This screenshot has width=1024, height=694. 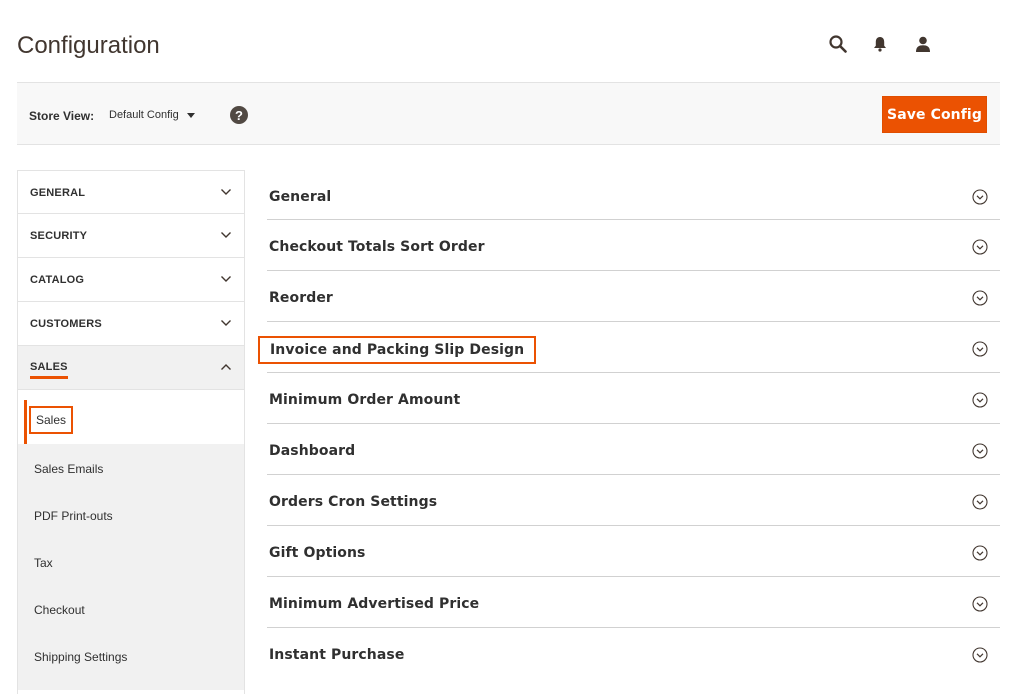 I want to click on group-title: Instant Purchase, so click(x=337, y=655).